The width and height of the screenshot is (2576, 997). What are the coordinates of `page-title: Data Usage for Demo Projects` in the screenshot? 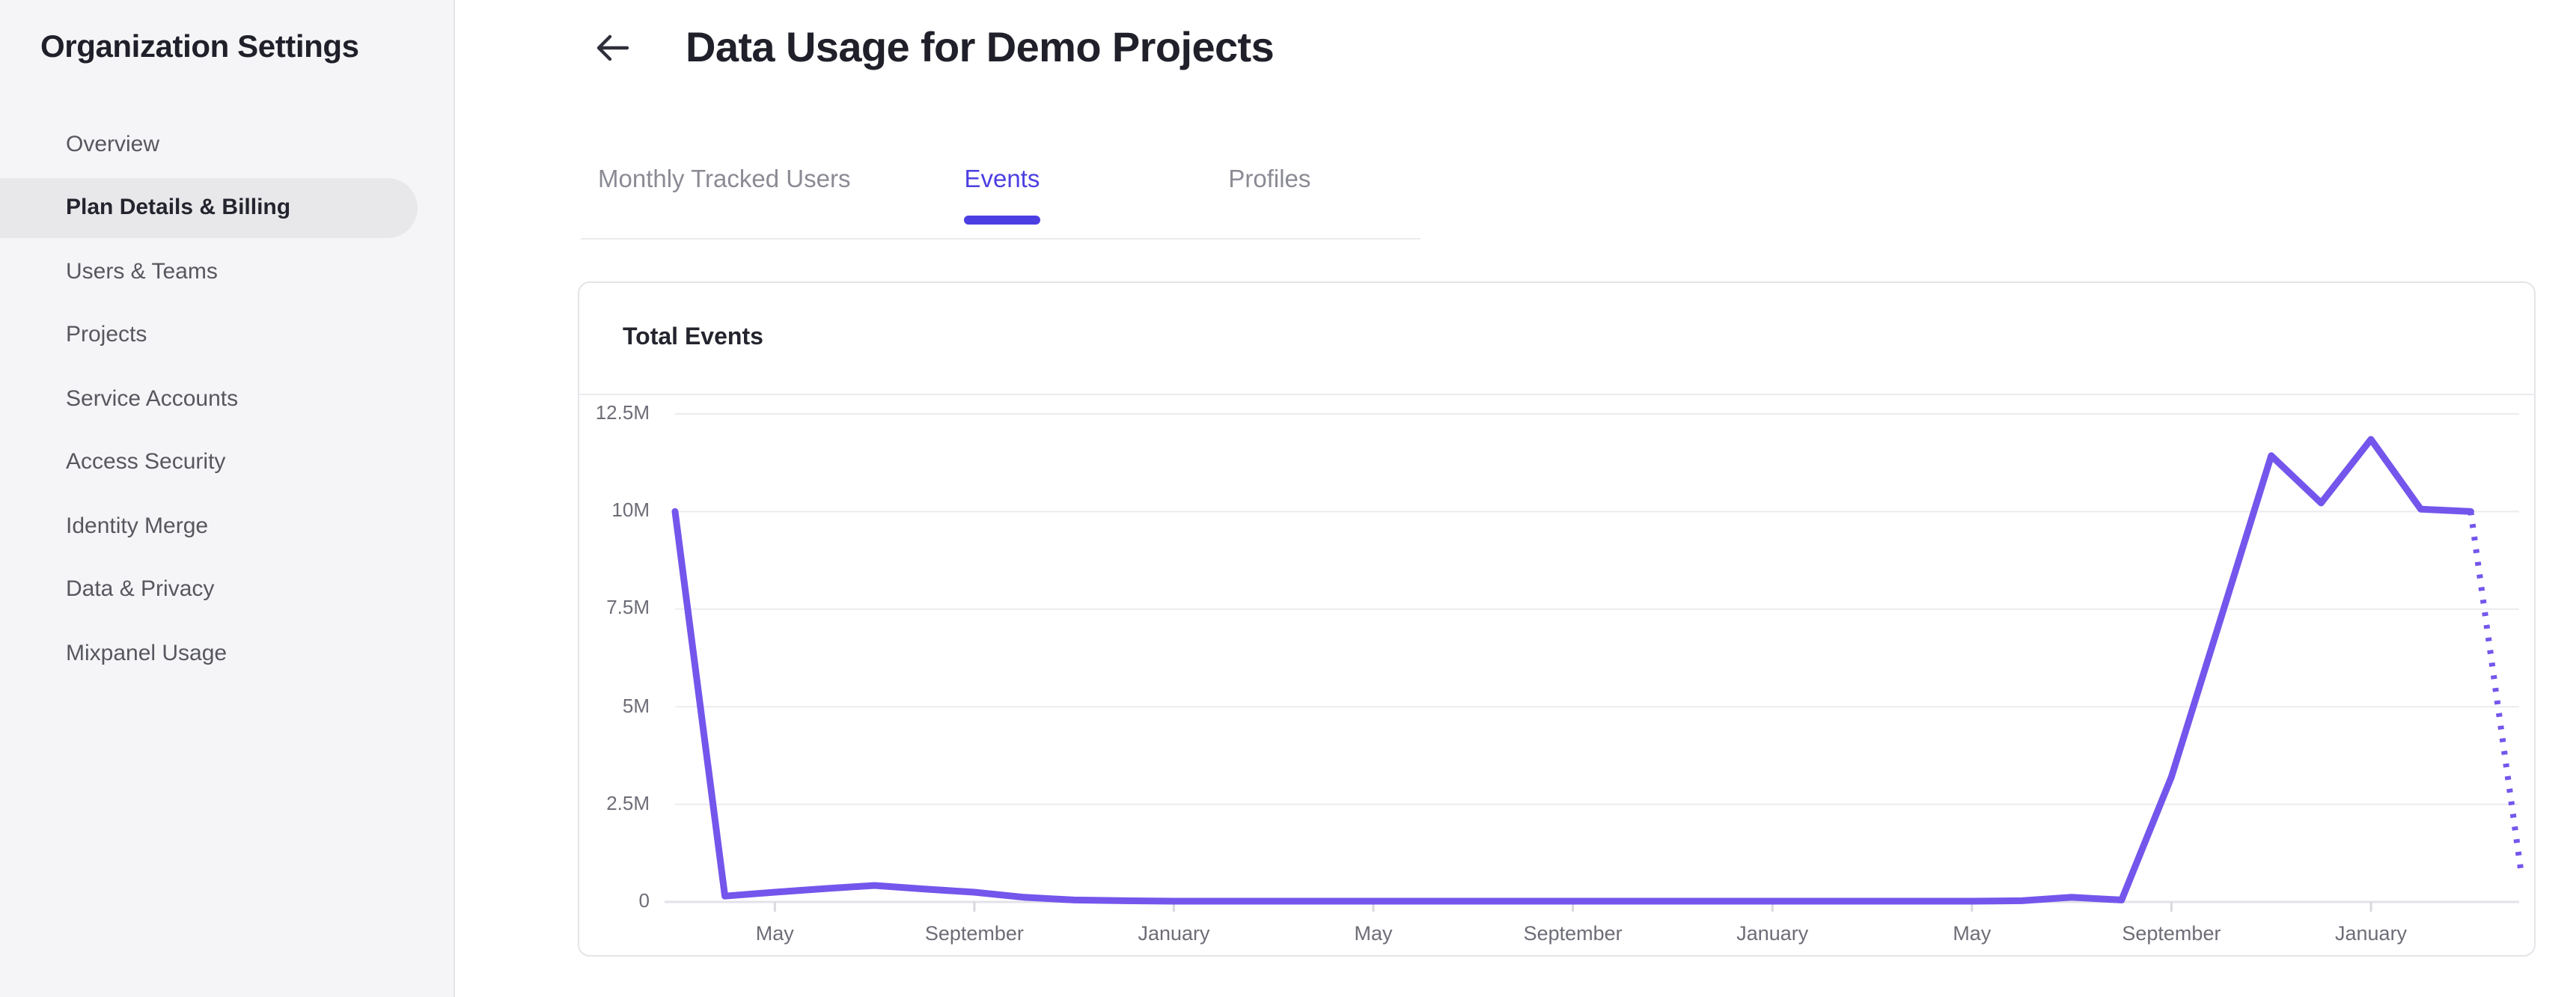 It's located at (981, 47).